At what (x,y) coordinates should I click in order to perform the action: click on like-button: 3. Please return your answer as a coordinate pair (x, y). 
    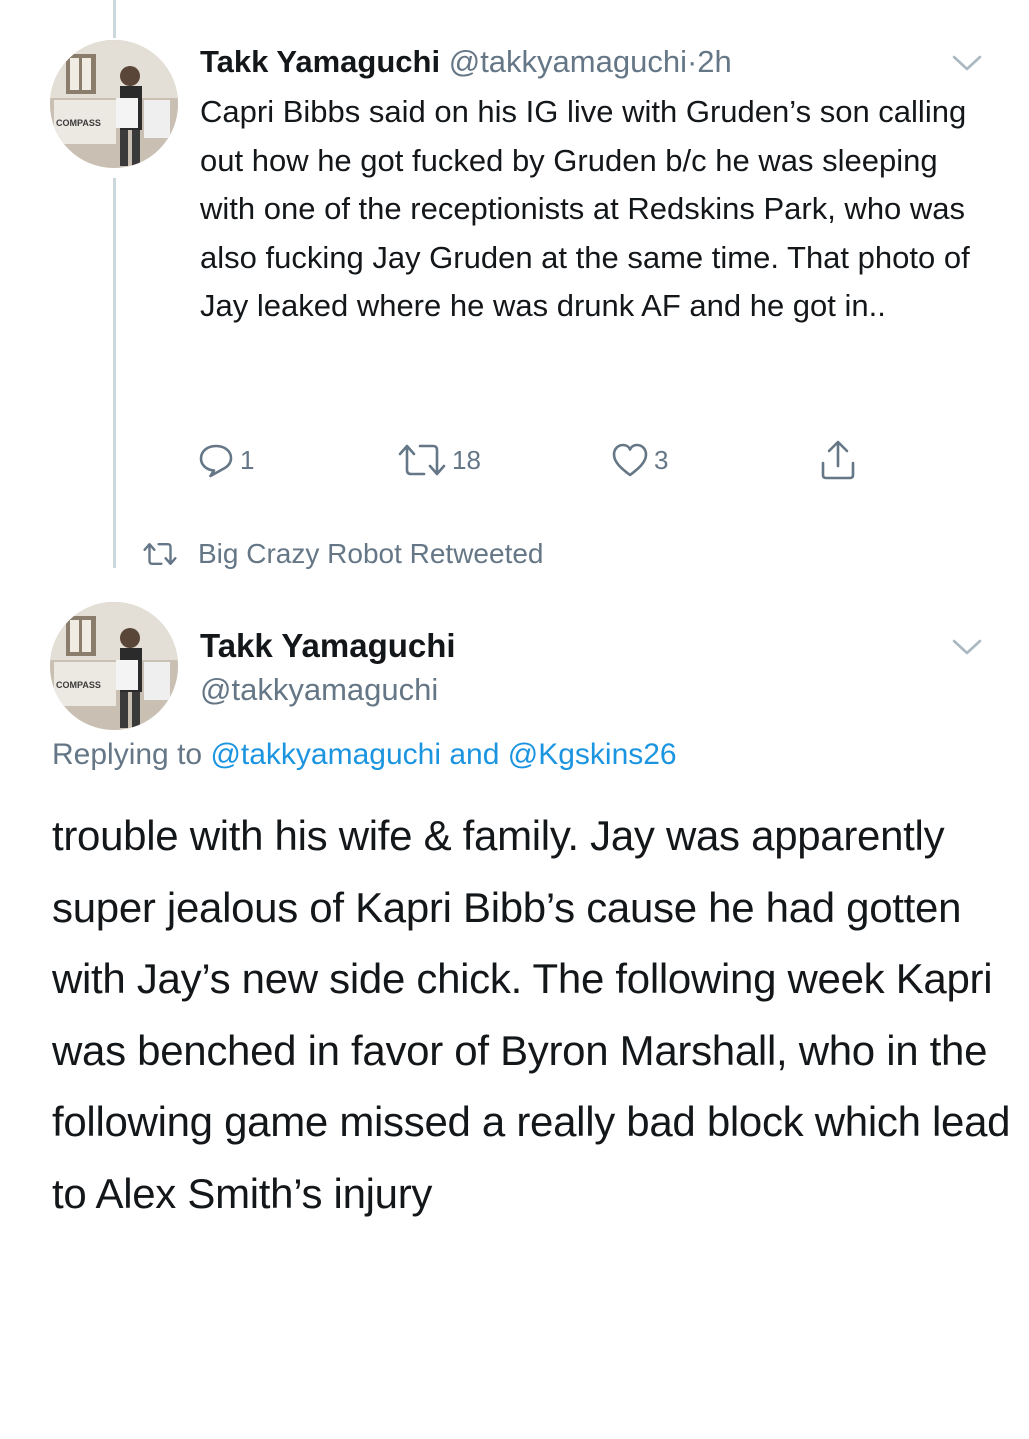
    Looking at the image, I should click on (639, 460).